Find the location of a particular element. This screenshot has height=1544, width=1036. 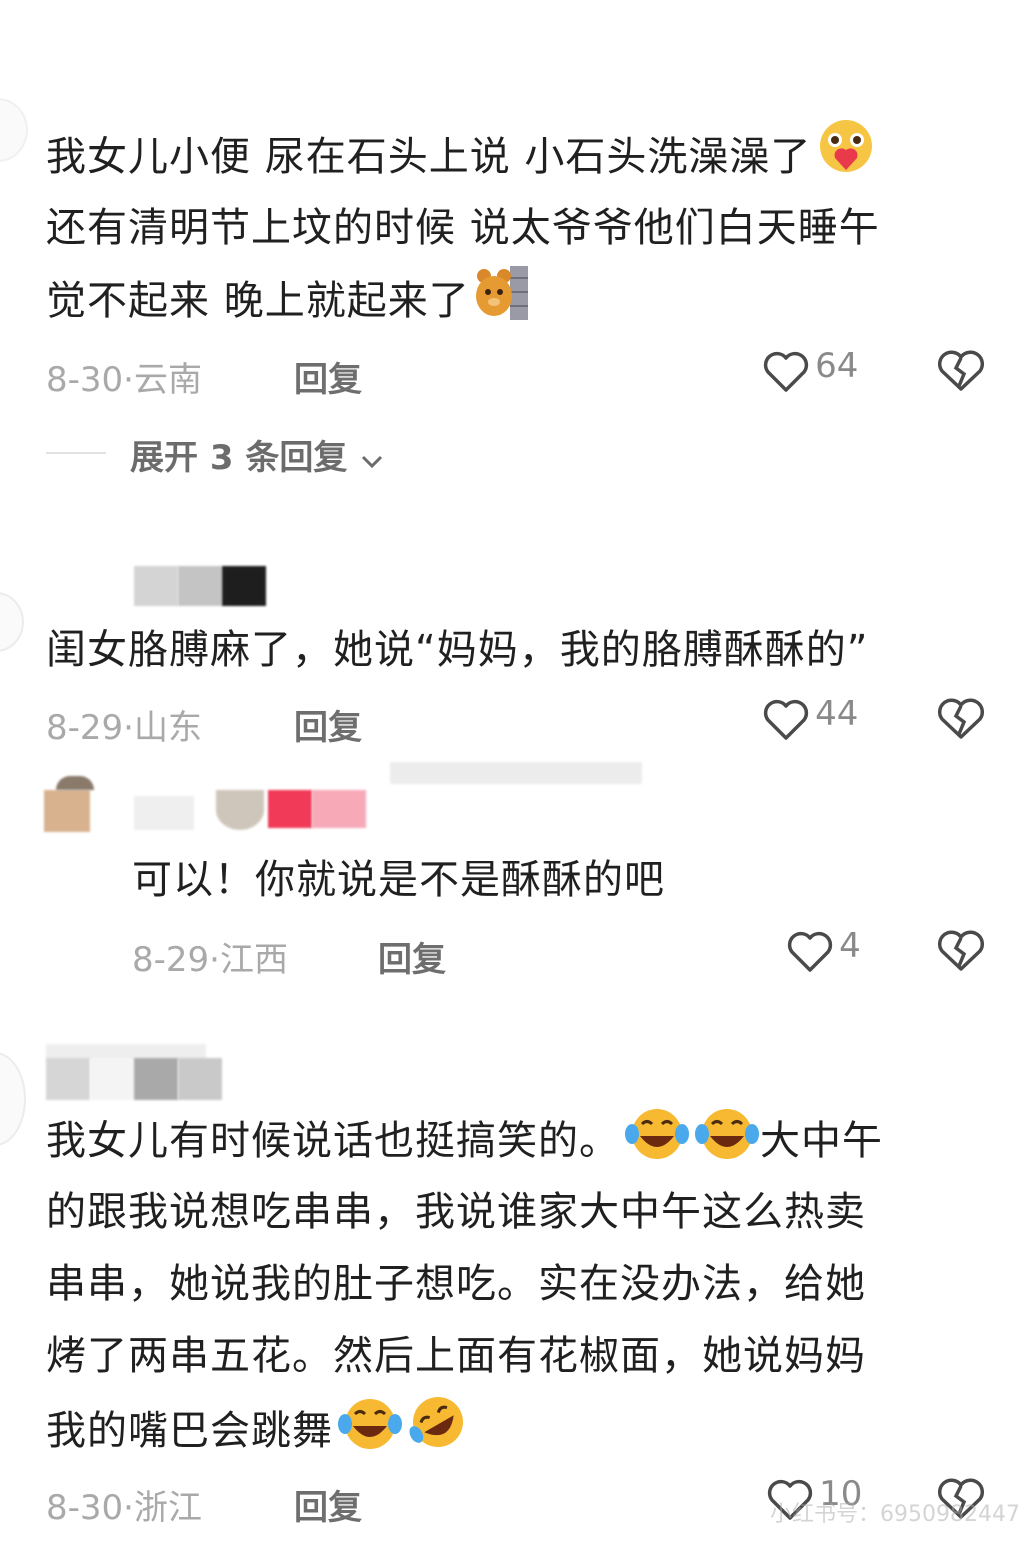

watermark: 小红书号：6950982447 is located at coordinates (895, 1514).